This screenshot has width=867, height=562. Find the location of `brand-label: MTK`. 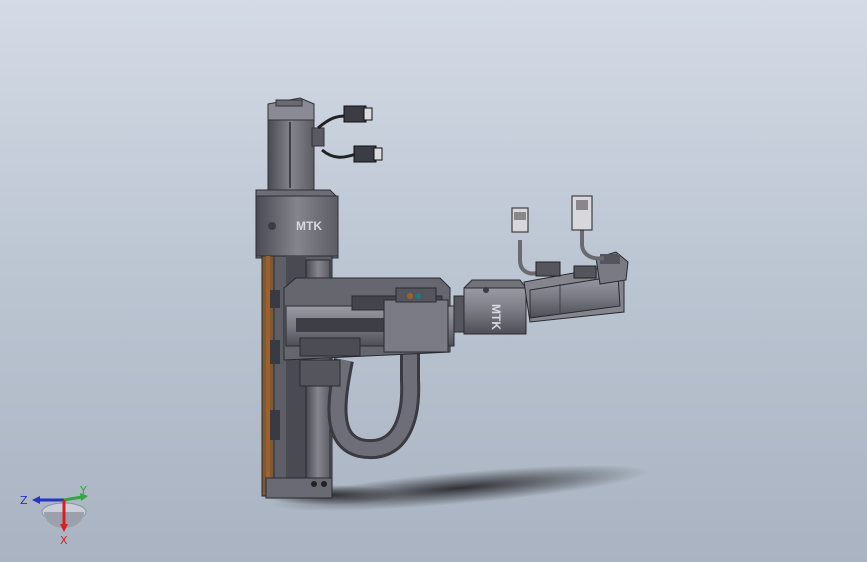

brand-label: MTK is located at coordinates (309, 226).